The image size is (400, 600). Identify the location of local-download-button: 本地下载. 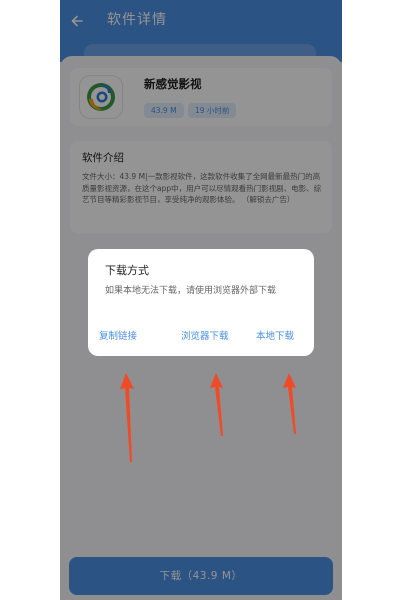
(275, 337).